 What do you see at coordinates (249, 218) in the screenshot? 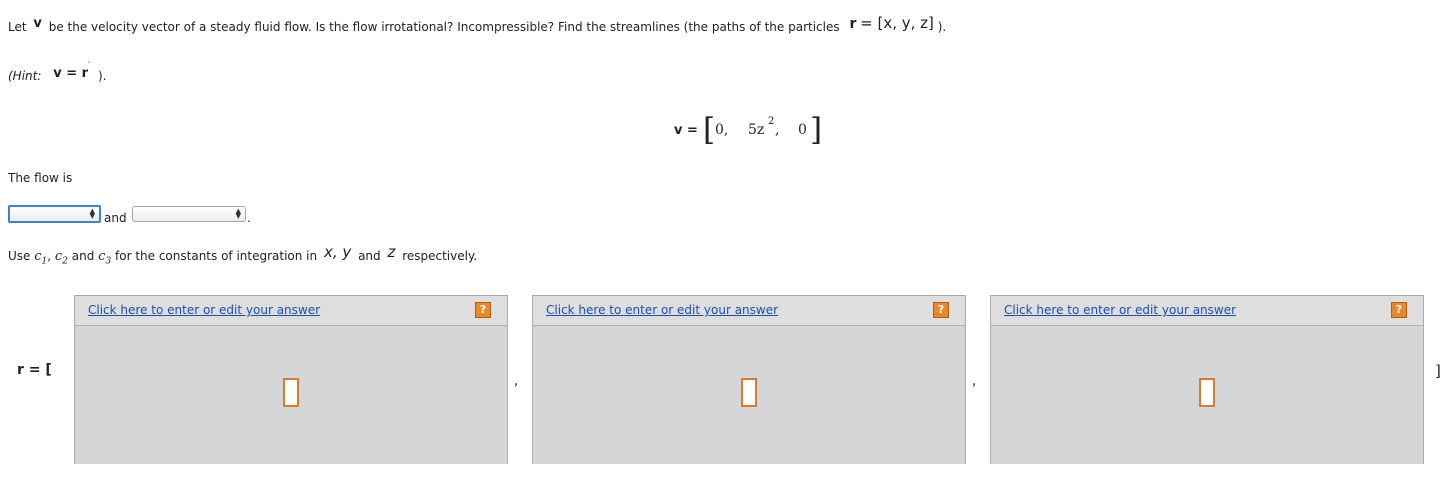
I see `flow-period: .` at bounding box center [249, 218].